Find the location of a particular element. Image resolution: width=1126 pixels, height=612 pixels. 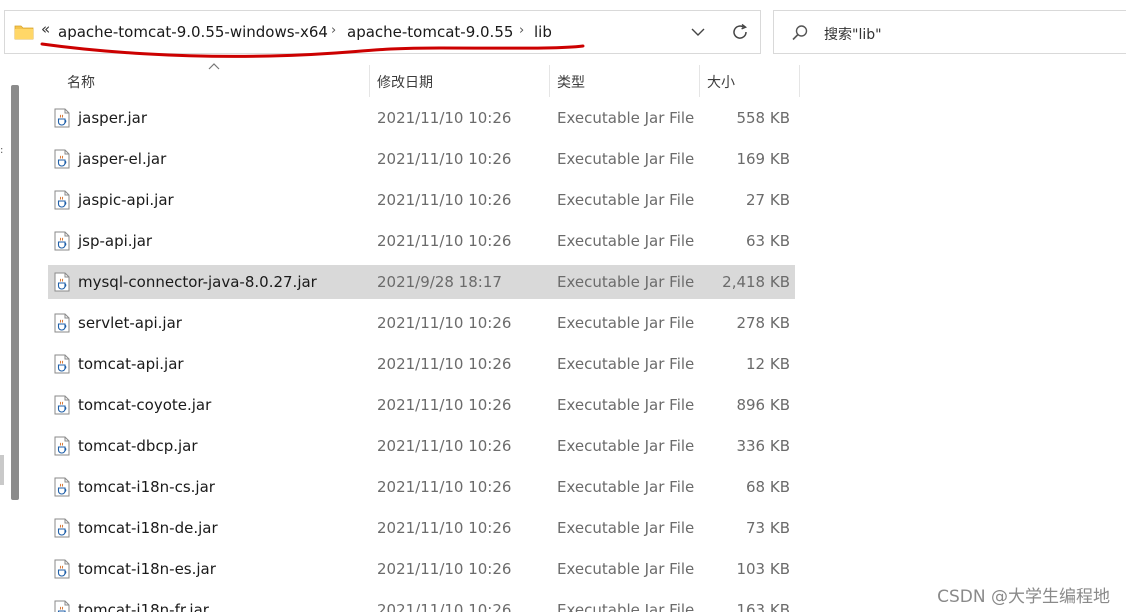

file-modified-date: 2021/9/28 18:17 is located at coordinates (439, 282).